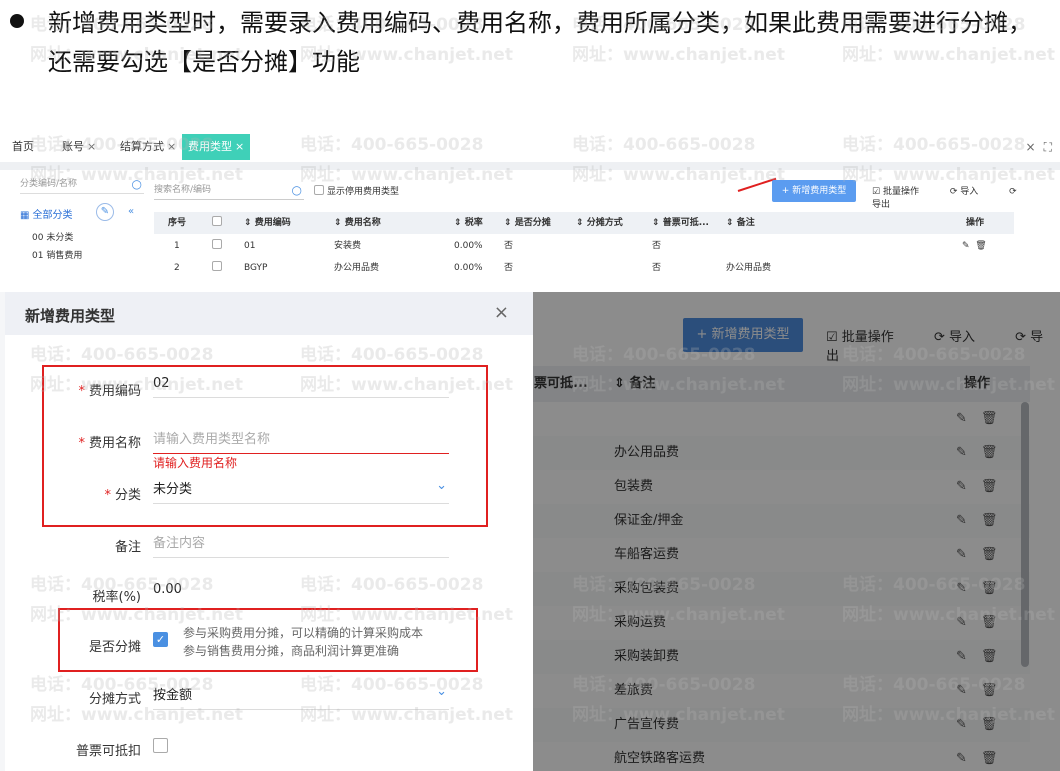 The height and width of the screenshot is (771, 1060). What do you see at coordinates (73, 595) in the screenshot?
I see `field-label: 税率(%)` at bounding box center [73, 595].